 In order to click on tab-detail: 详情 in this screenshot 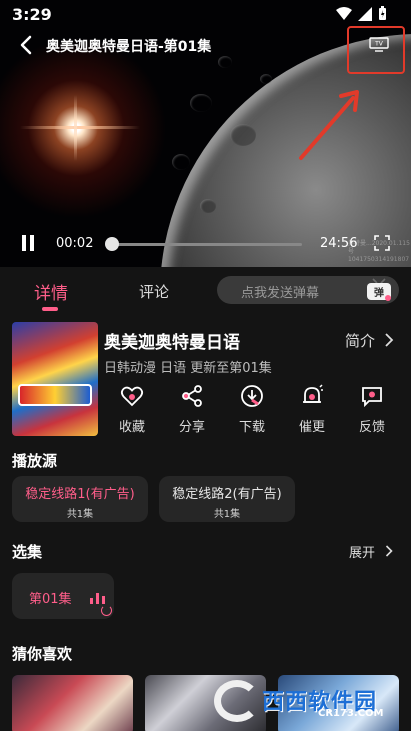, I will do `click(51, 291)`.